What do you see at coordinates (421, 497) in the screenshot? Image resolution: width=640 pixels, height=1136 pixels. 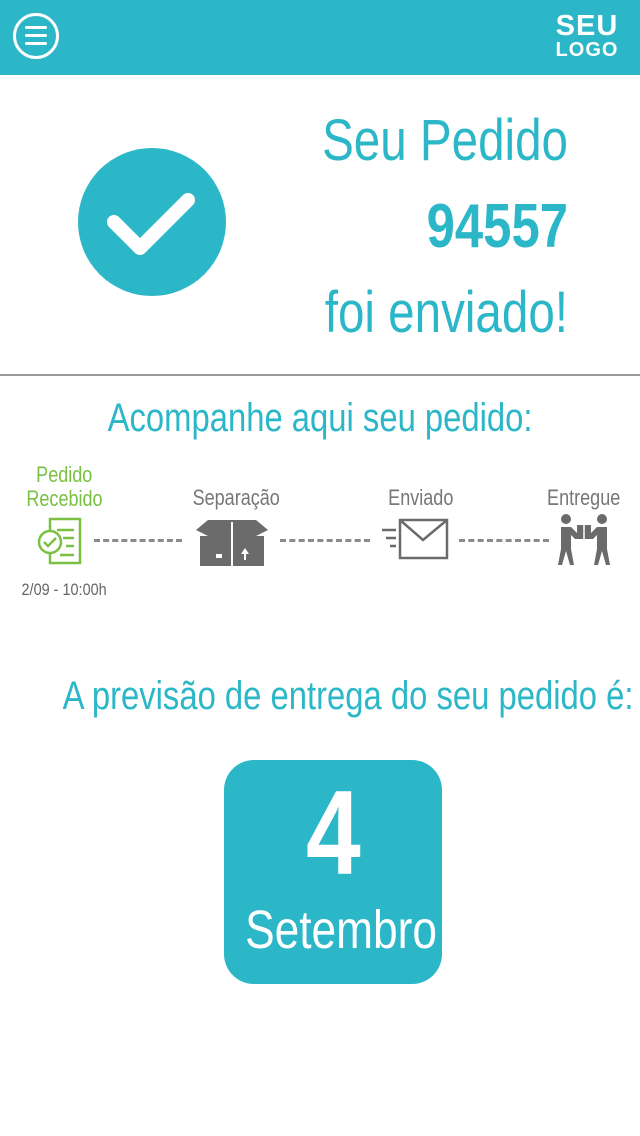 I see `step-label-enviado: Enviado` at bounding box center [421, 497].